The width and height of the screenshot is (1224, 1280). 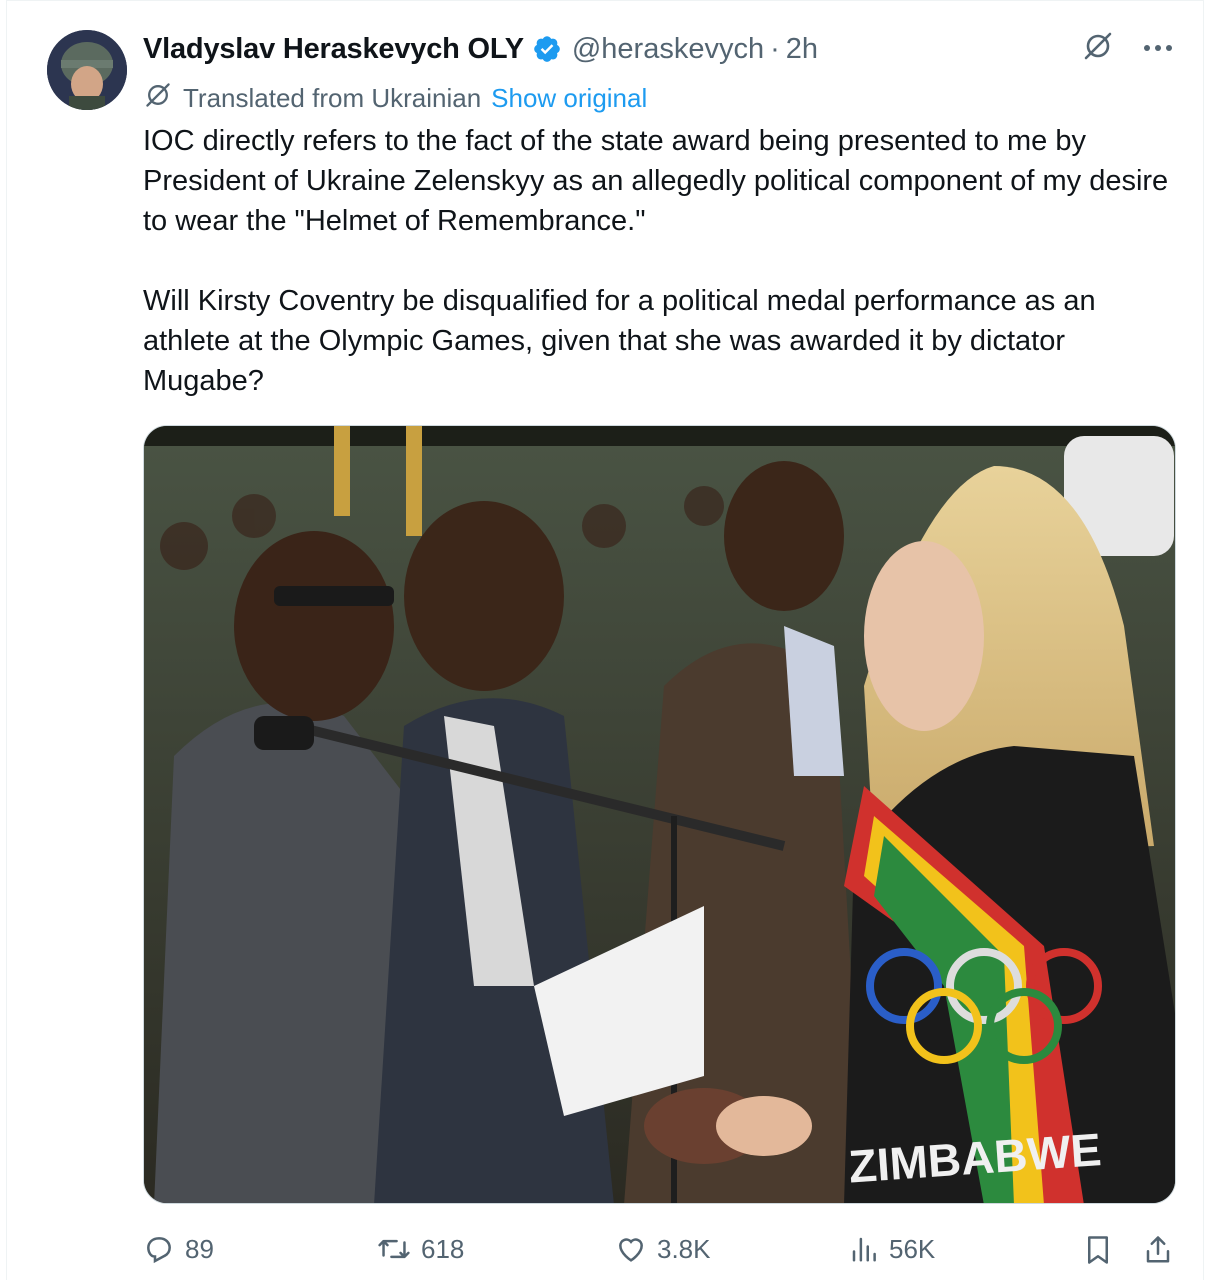 What do you see at coordinates (1098, 48) in the screenshot?
I see `grok-icon` at bounding box center [1098, 48].